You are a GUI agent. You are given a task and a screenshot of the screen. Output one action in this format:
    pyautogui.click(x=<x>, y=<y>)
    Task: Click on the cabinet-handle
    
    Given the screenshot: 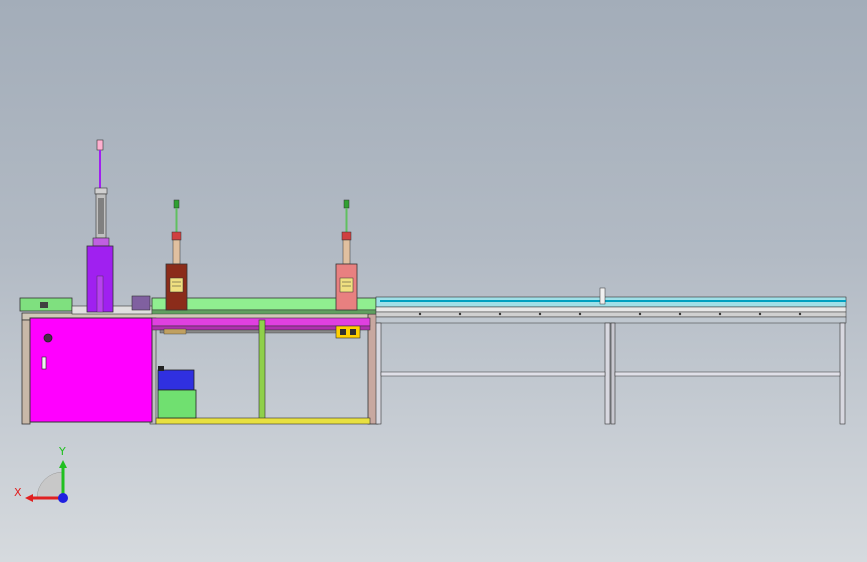 What is the action you would take?
    pyautogui.click(x=44, y=363)
    